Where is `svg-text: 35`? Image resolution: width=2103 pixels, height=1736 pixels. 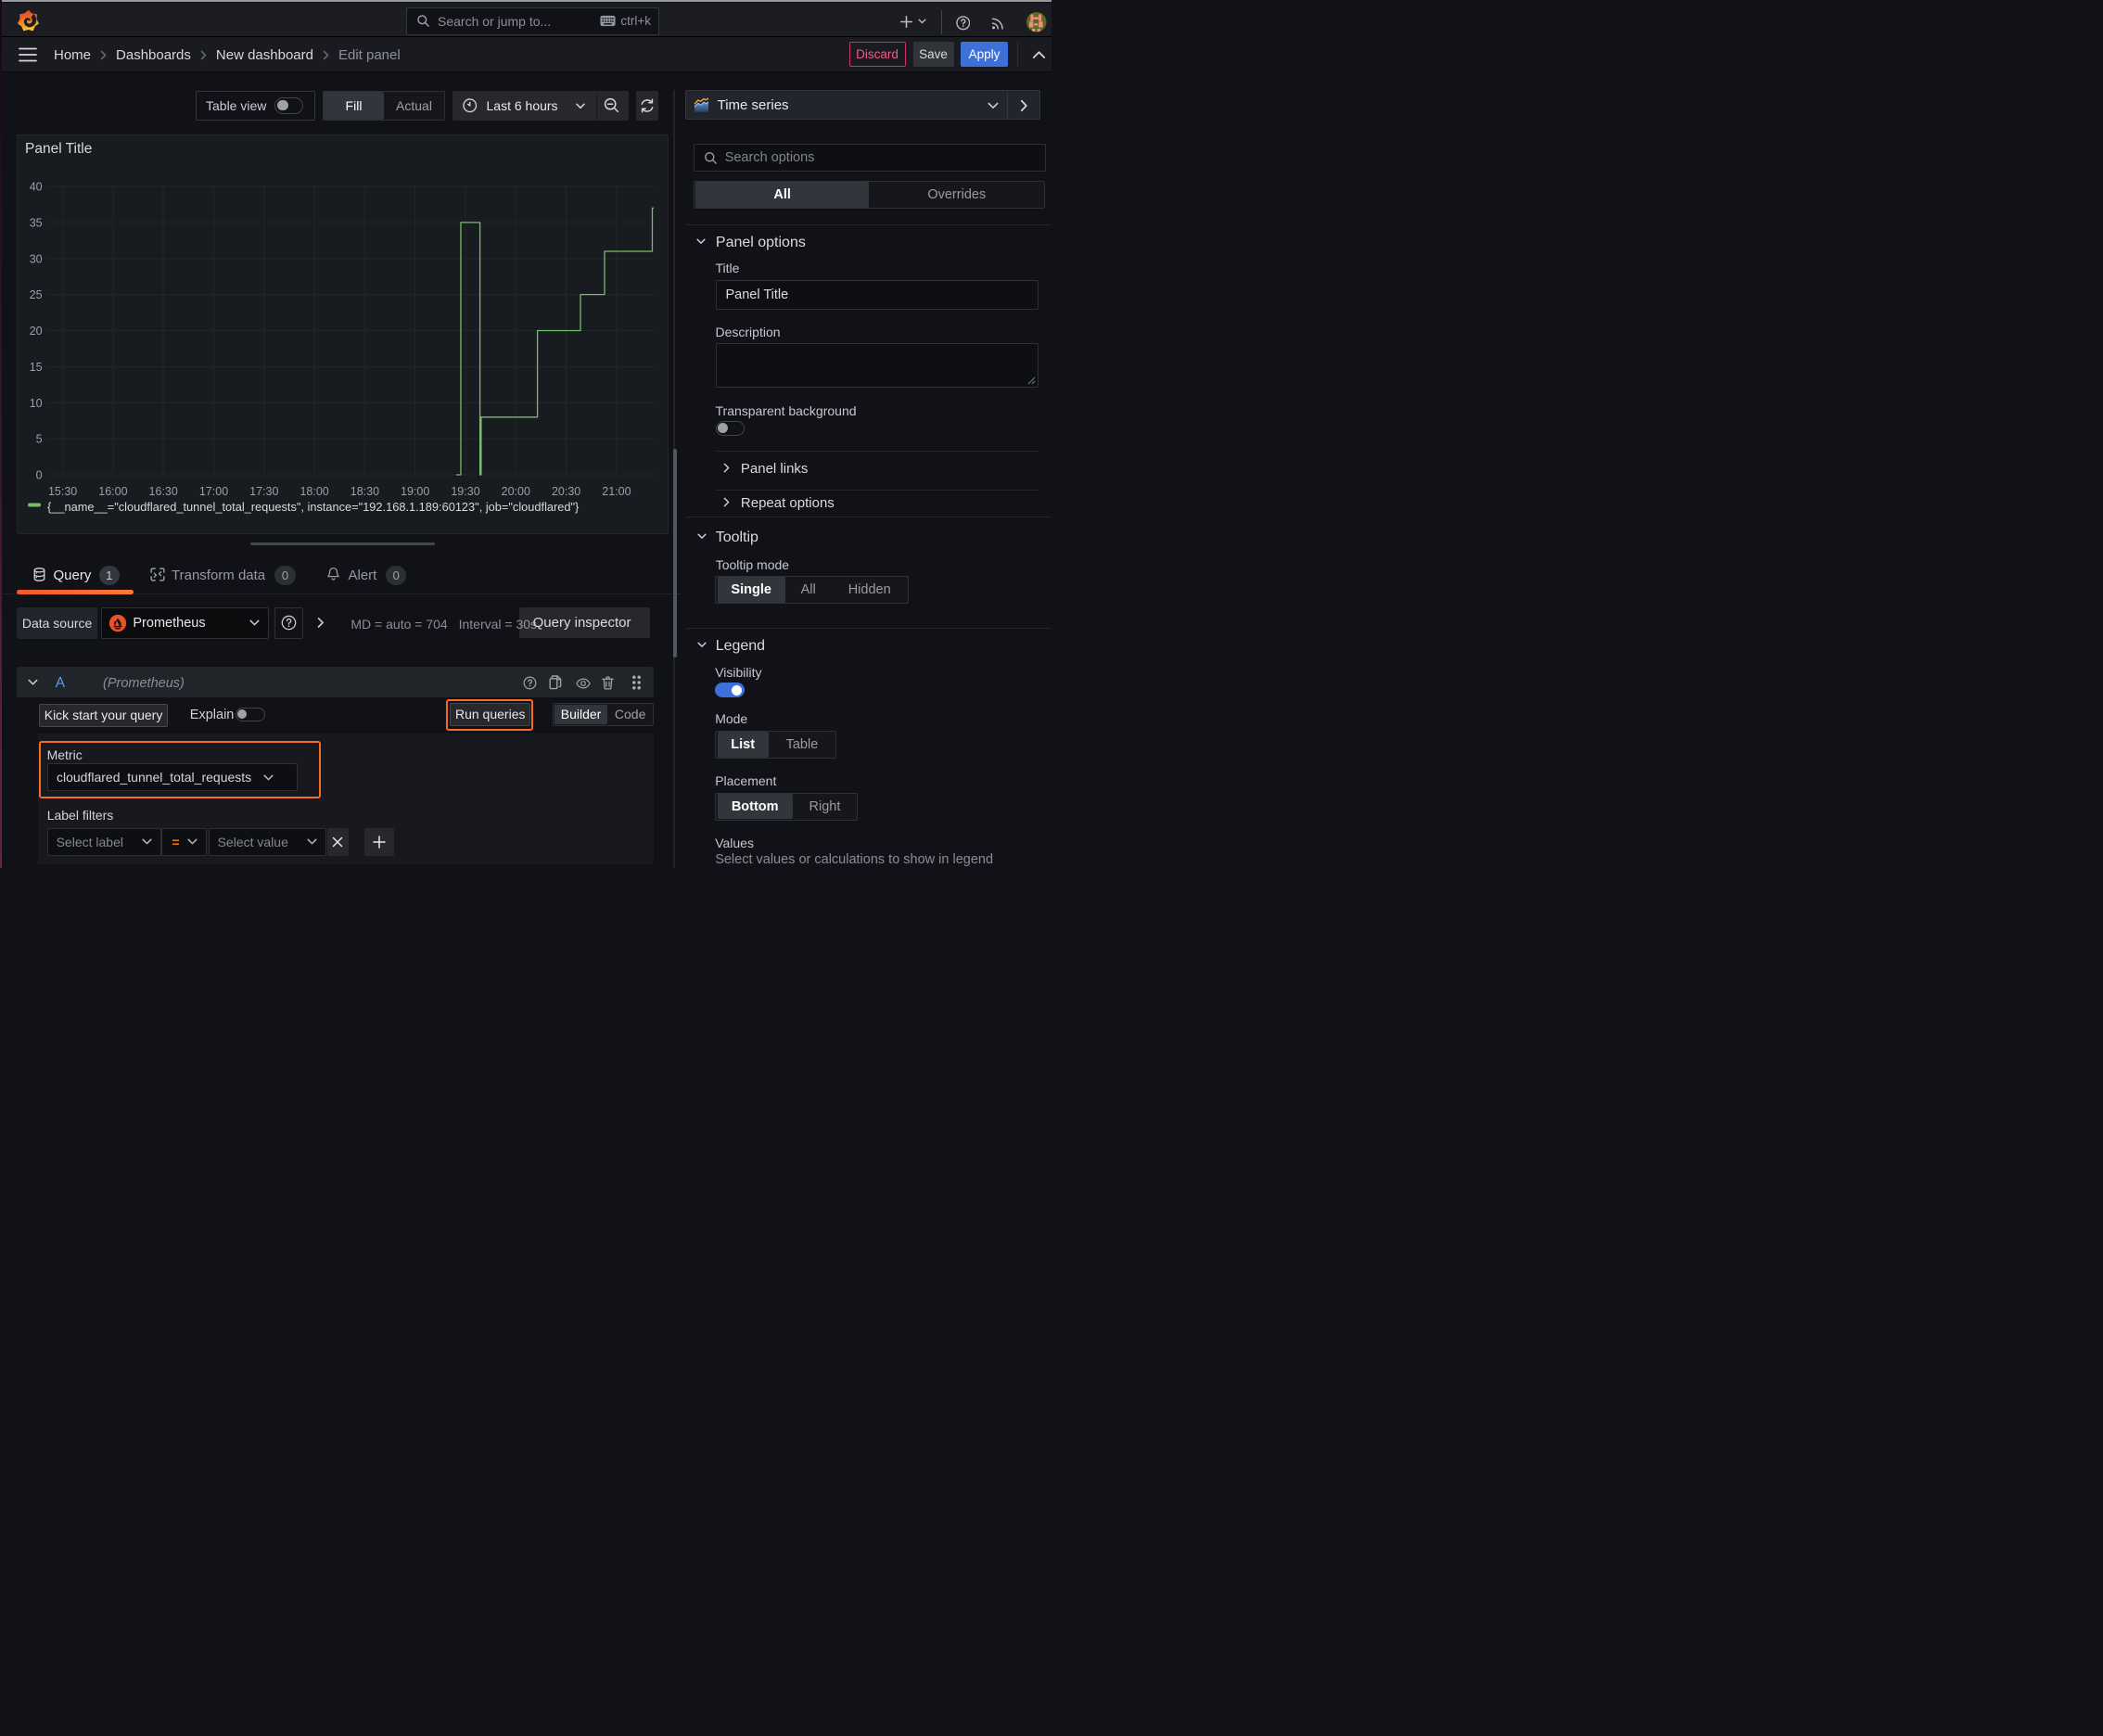 svg-text: 35 is located at coordinates (36, 222).